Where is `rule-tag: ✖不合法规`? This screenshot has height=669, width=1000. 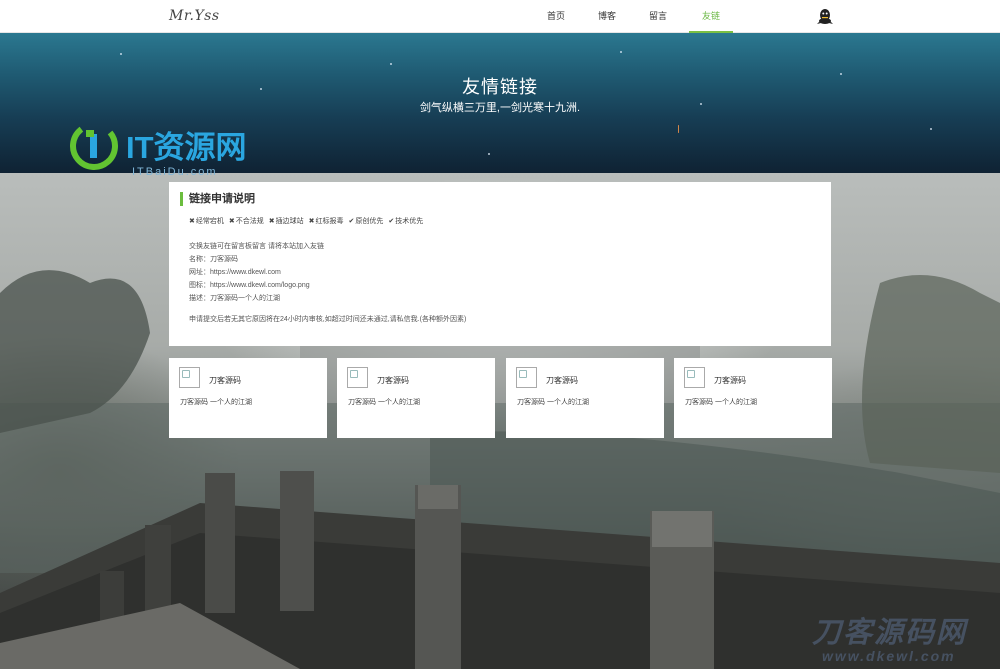 rule-tag: ✖不合法规 is located at coordinates (246, 221).